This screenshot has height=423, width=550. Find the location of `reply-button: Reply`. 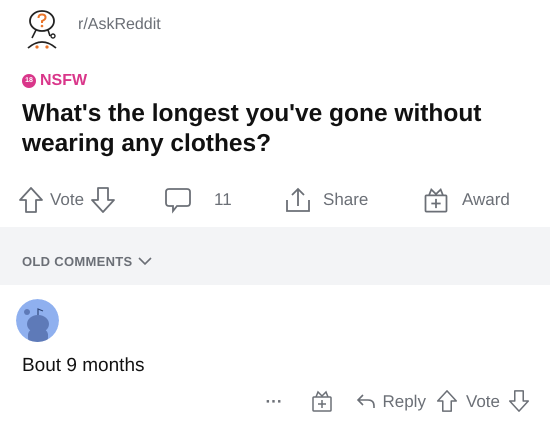

reply-button: Reply is located at coordinates (391, 401).